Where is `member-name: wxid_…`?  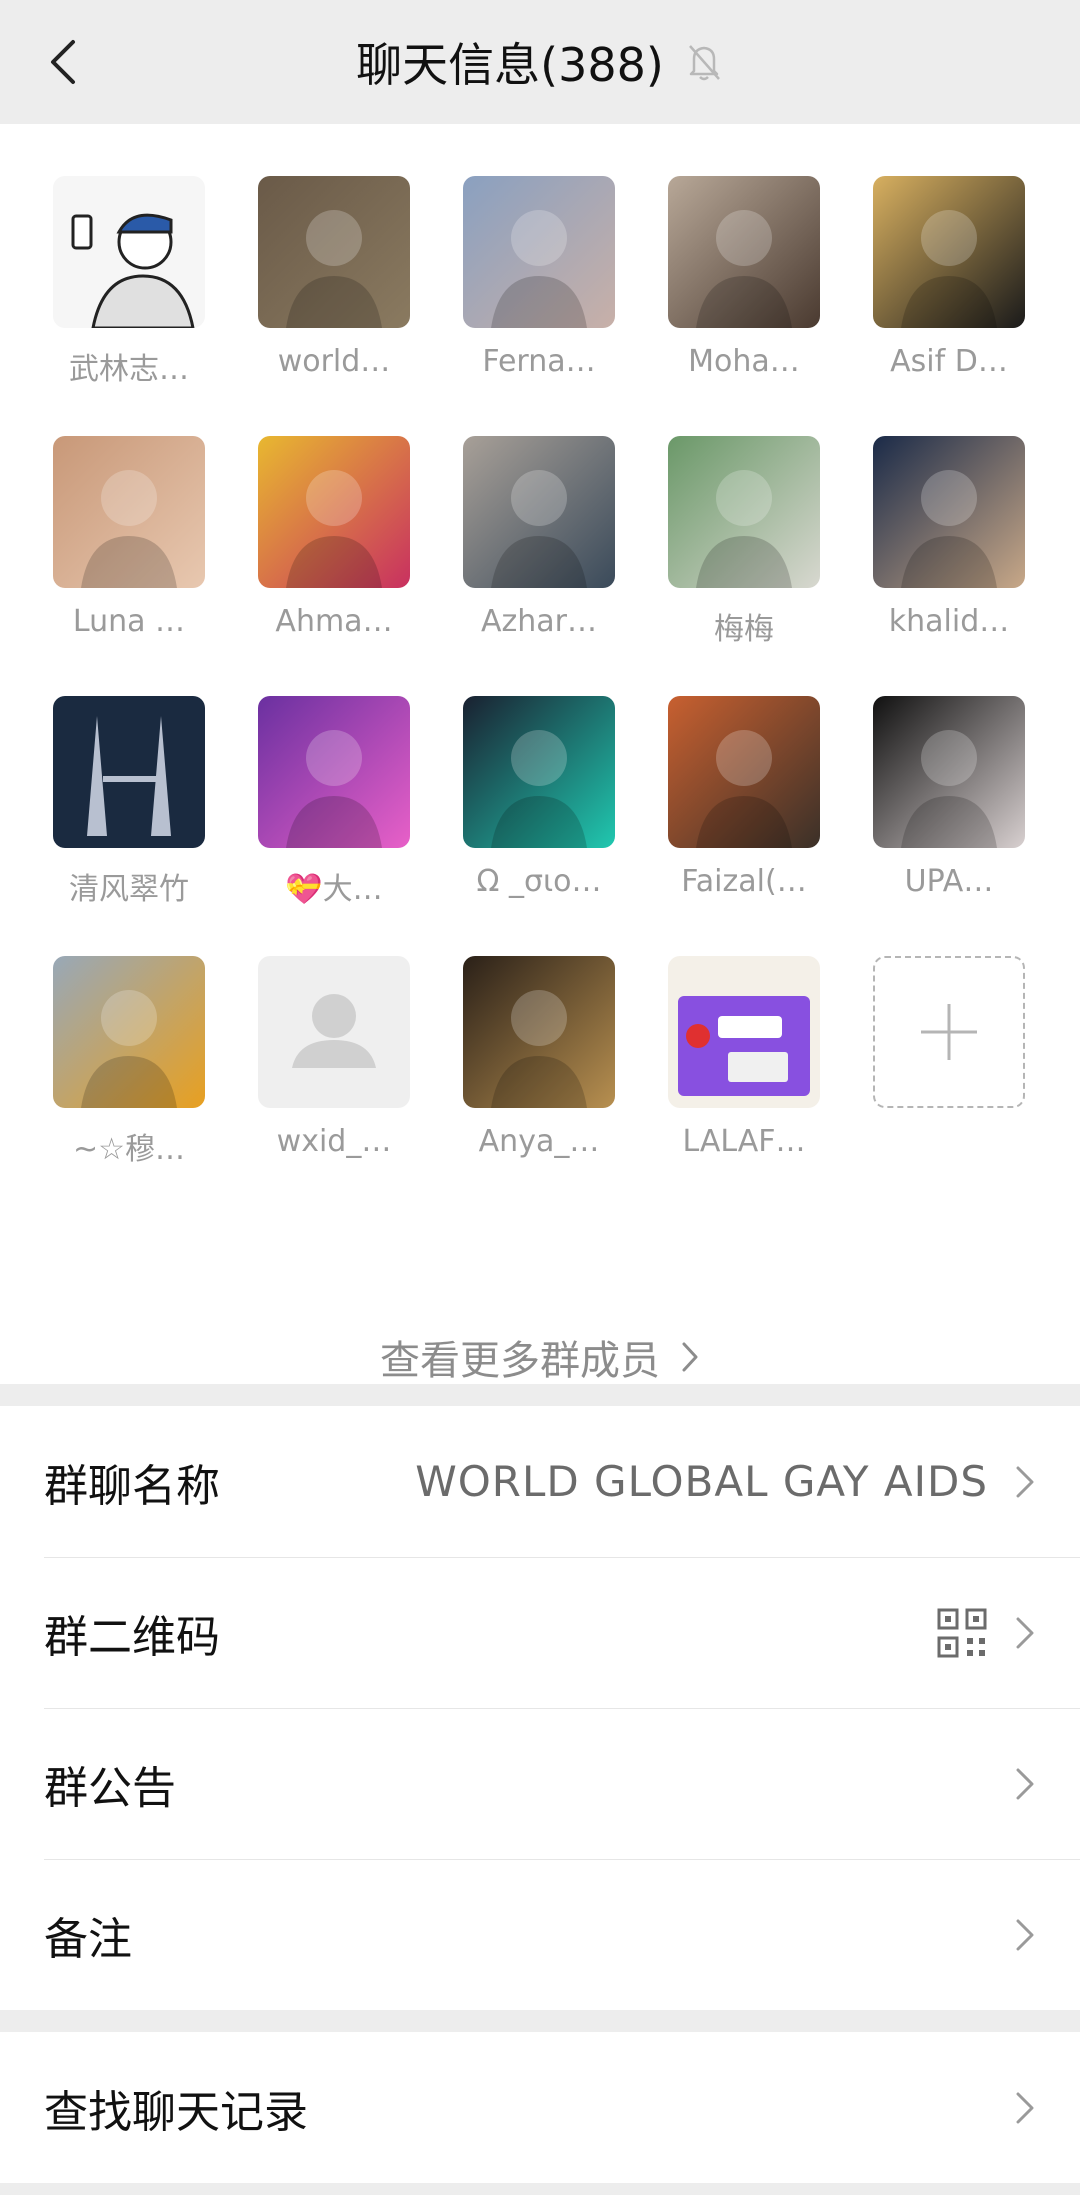 member-name: wxid_… is located at coordinates (334, 1141).